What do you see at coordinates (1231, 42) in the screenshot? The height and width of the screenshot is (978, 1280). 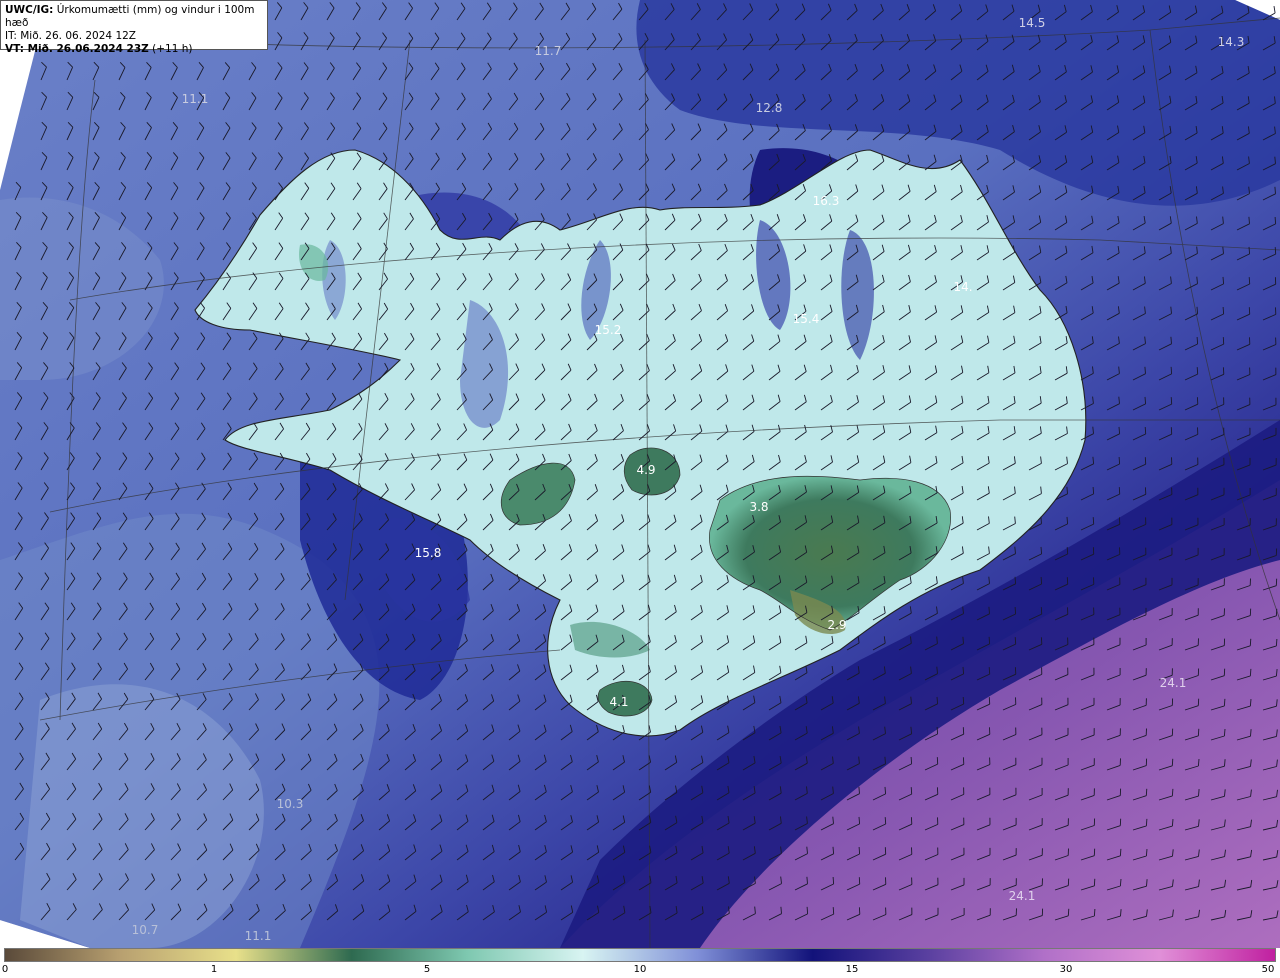 I see `value-label: 14.3` at bounding box center [1231, 42].